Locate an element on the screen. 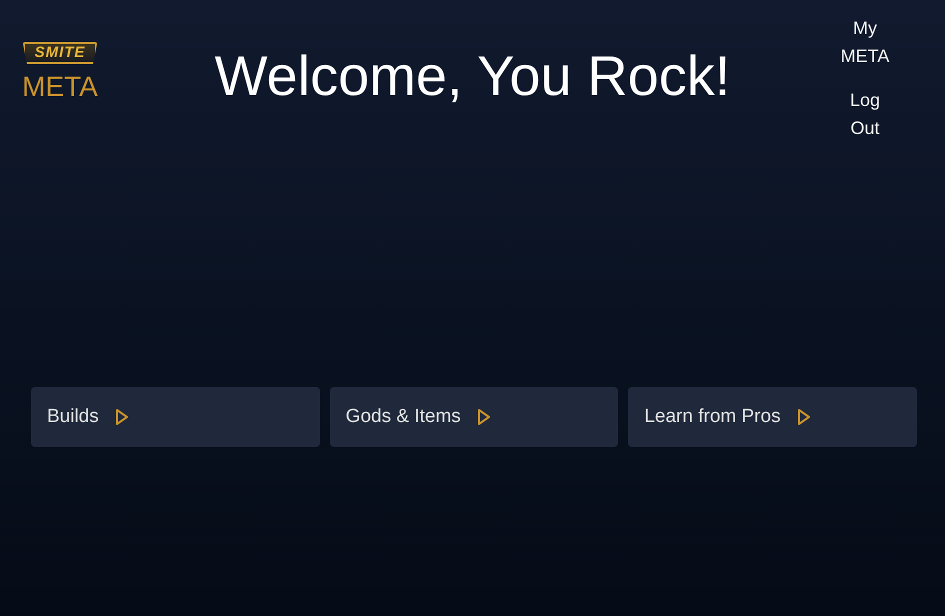  nav-link: My META is located at coordinates (865, 42).